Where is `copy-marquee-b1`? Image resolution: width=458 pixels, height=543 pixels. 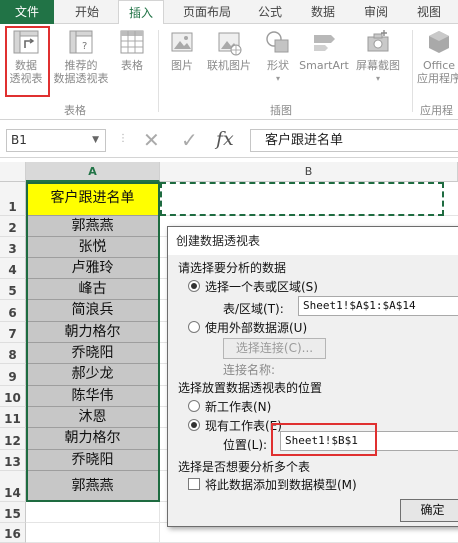
copy-marquee-b1 is located at coordinates (302, 199).